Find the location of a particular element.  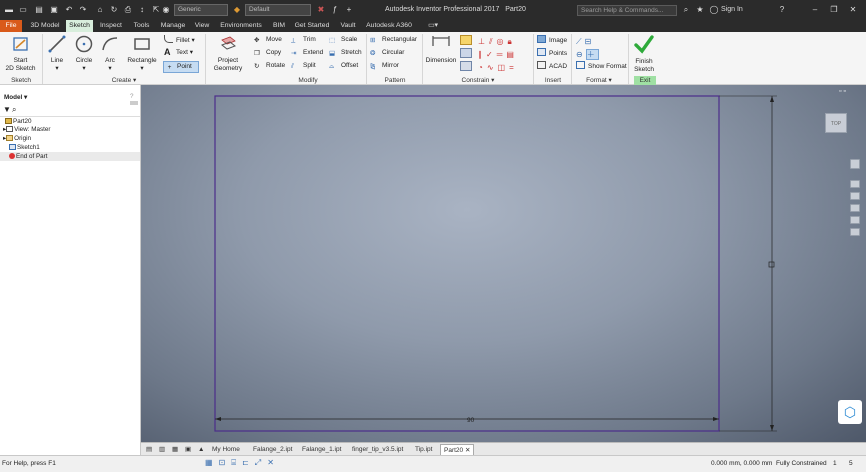

status-grid-icon: ▦ is located at coordinates (212, 462).